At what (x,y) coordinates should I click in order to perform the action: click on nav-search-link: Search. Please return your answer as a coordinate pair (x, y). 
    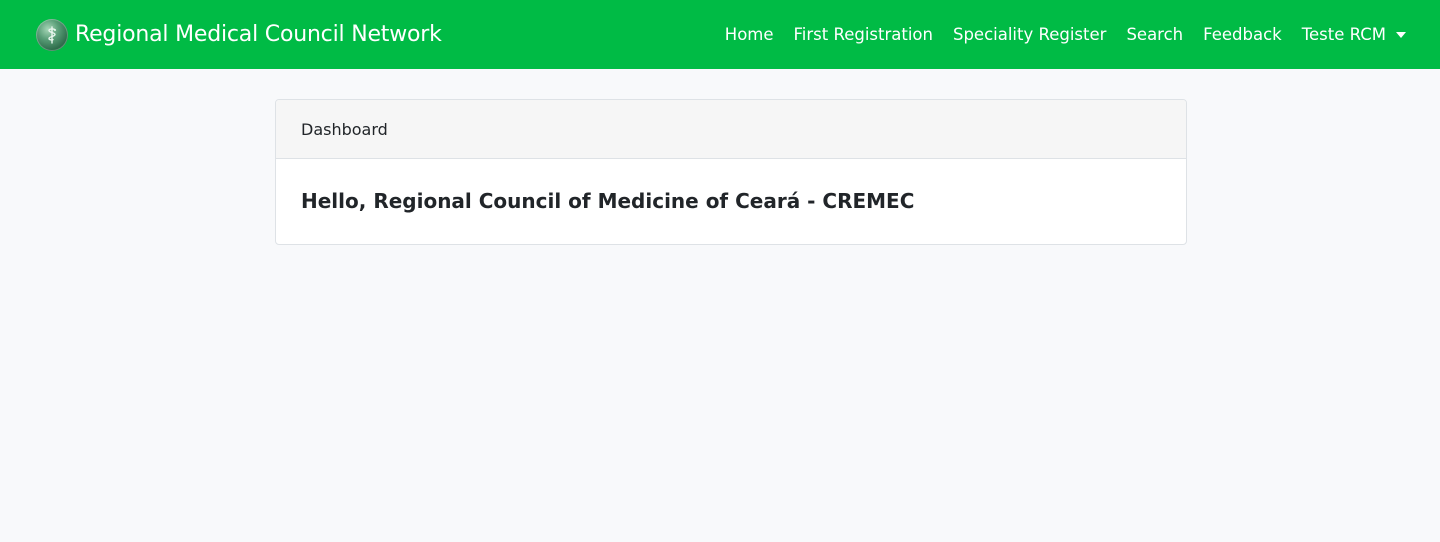
    Looking at the image, I should click on (1154, 34).